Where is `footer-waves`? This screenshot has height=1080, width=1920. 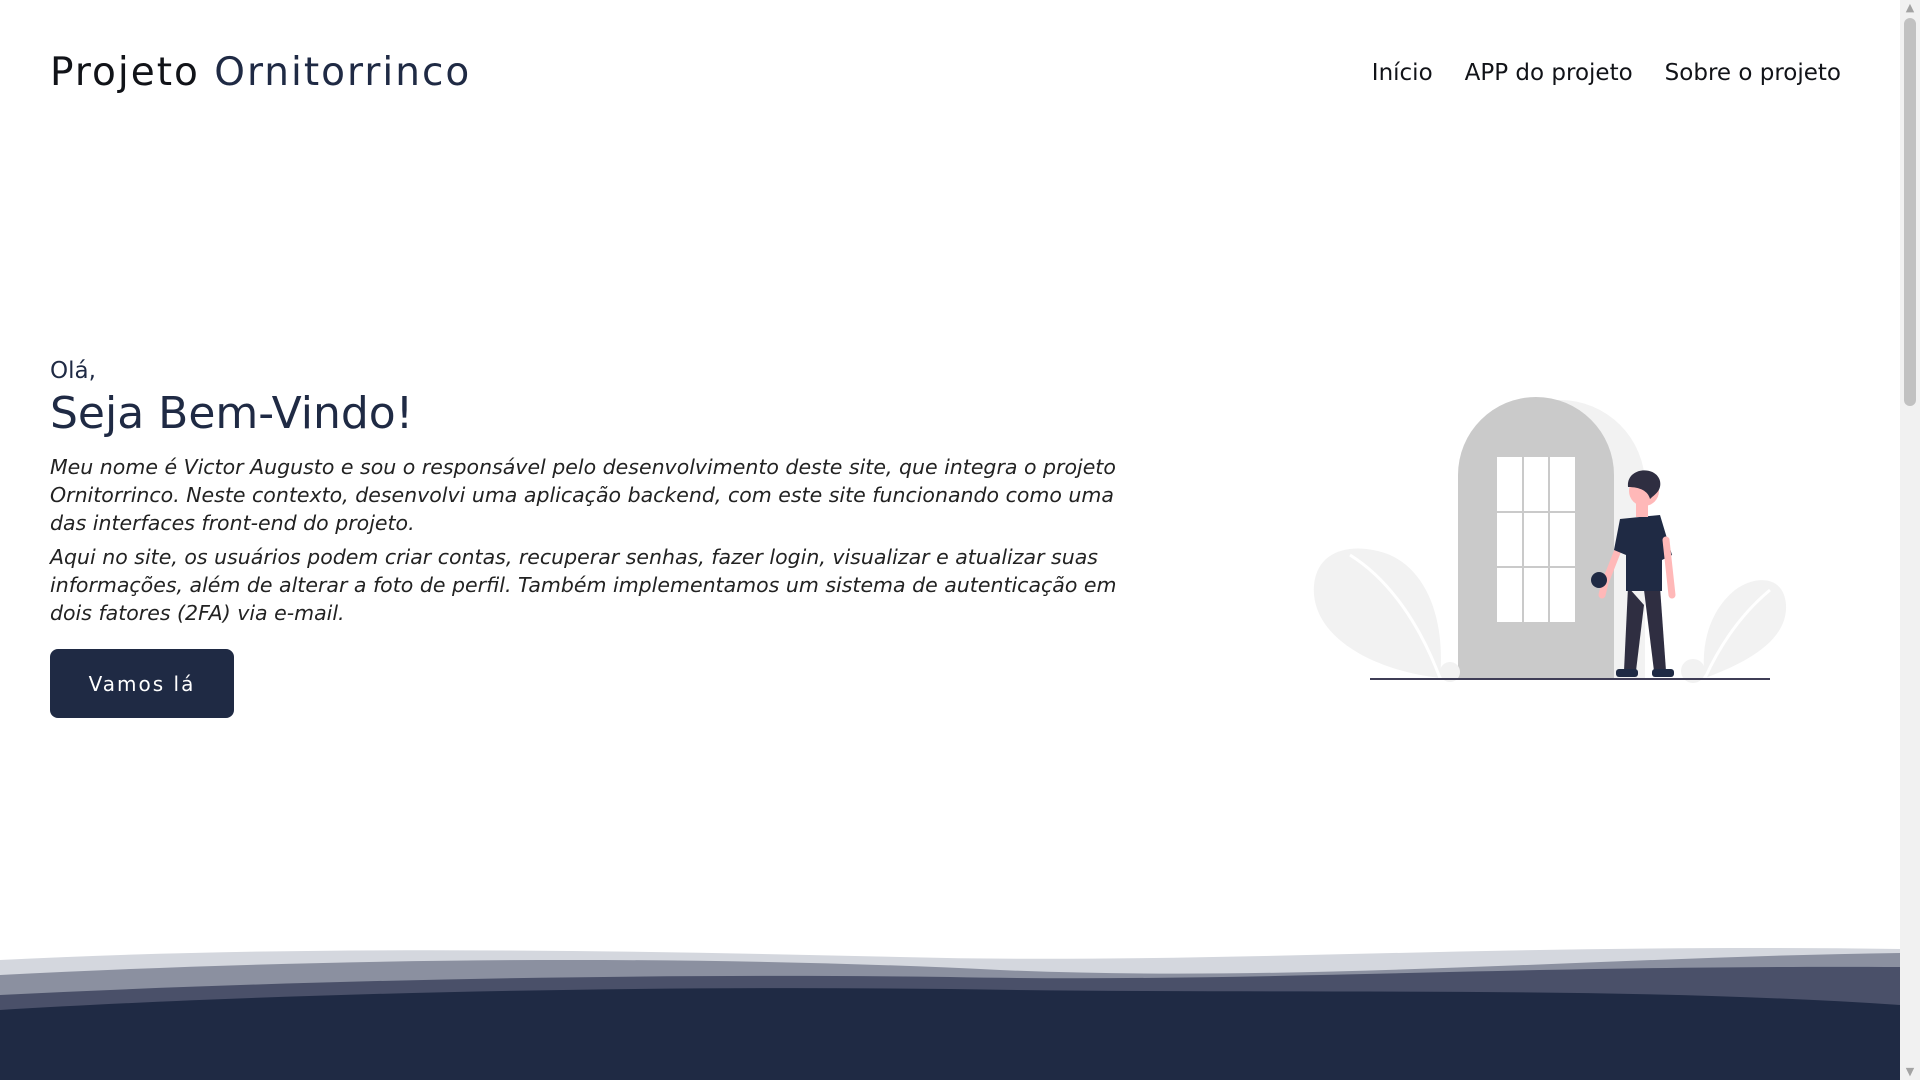
footer-waves is located at coordinates (950, 1013).